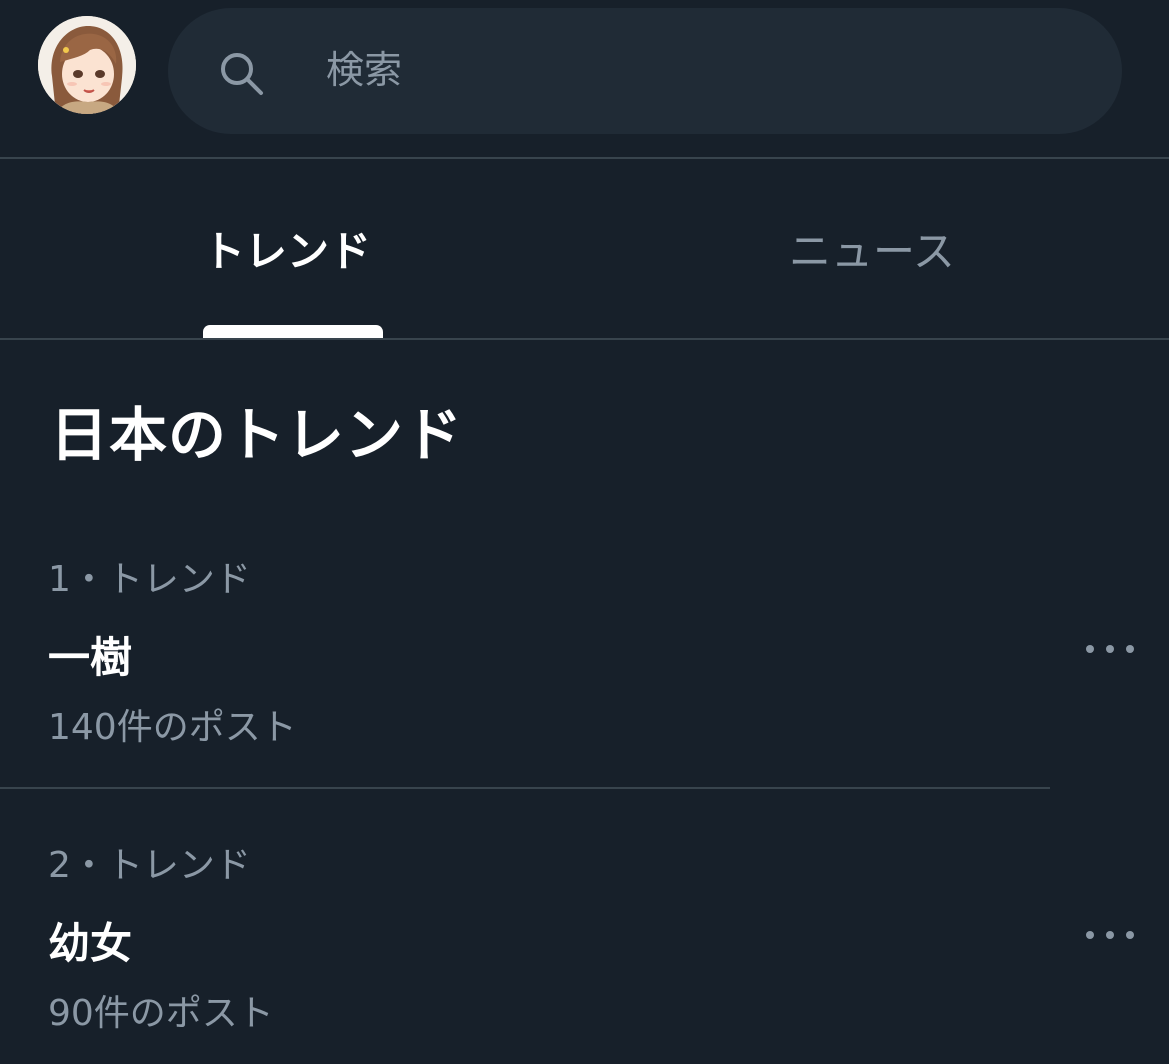  I want to click on section-title: 日本のトレンド, so click(257, 435).